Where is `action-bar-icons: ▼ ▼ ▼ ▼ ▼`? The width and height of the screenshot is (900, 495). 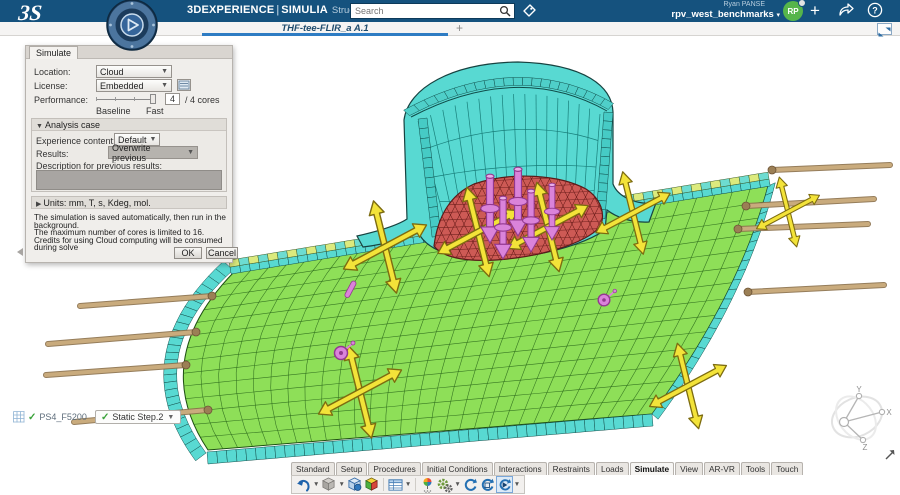
action-bar-icons: ▼ ▼ ▼ ▼ ▼ is located at coordinates (408, 484).